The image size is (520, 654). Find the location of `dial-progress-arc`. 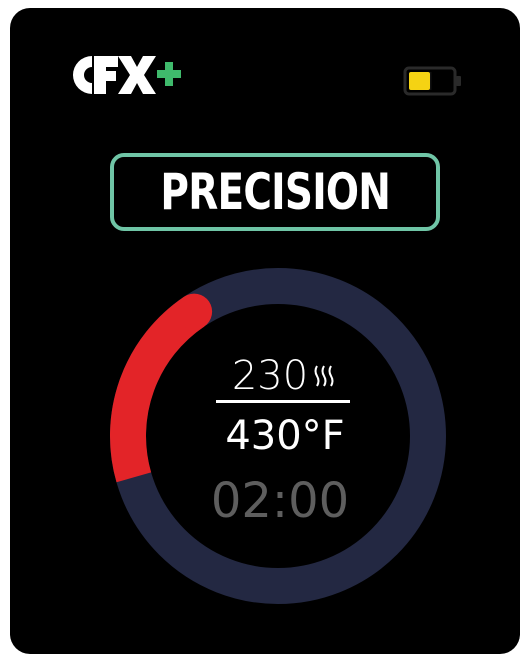

dial-progress-arc is located at coordinates (157, 389).